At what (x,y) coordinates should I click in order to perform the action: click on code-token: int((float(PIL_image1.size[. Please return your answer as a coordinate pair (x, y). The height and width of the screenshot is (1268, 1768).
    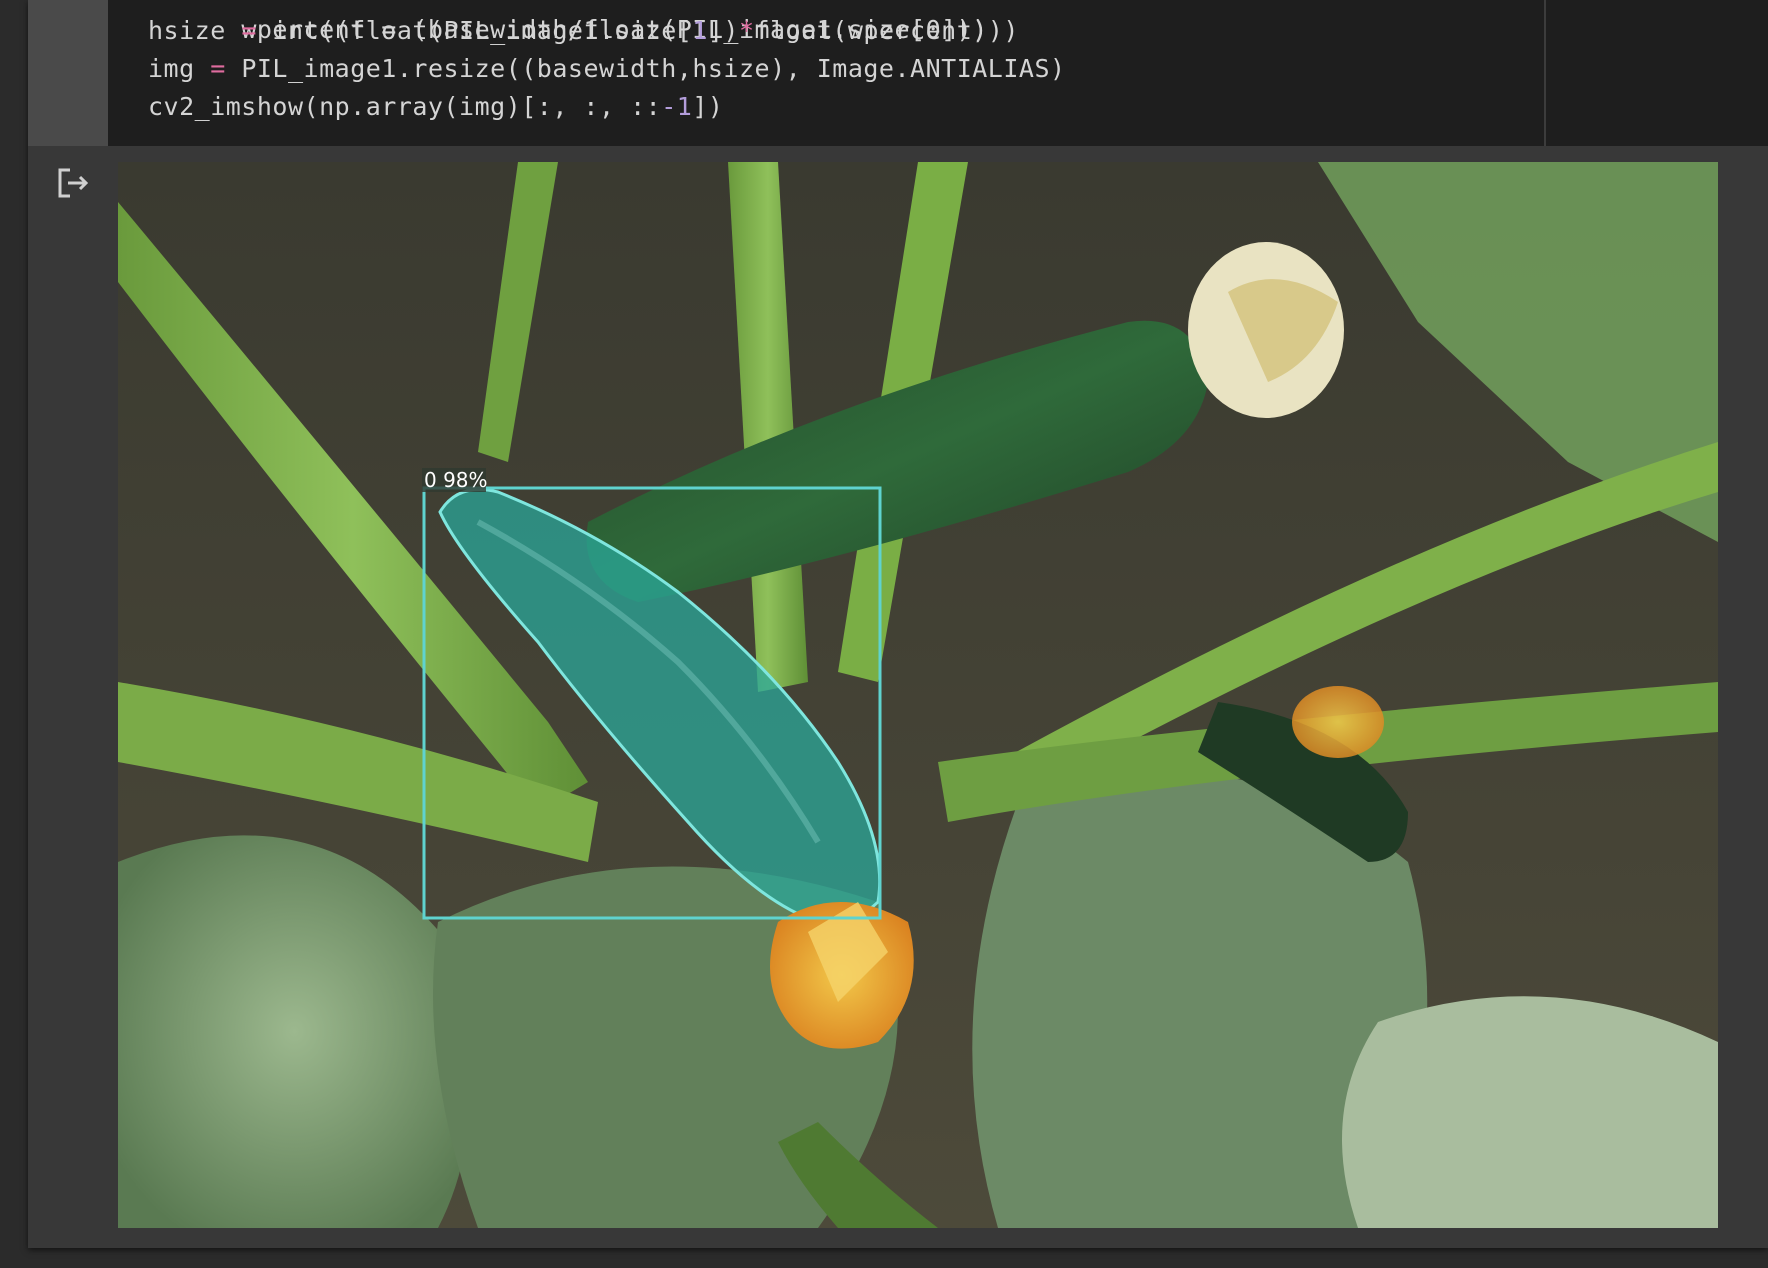
    Looking at the image, I should click on (474, 30).